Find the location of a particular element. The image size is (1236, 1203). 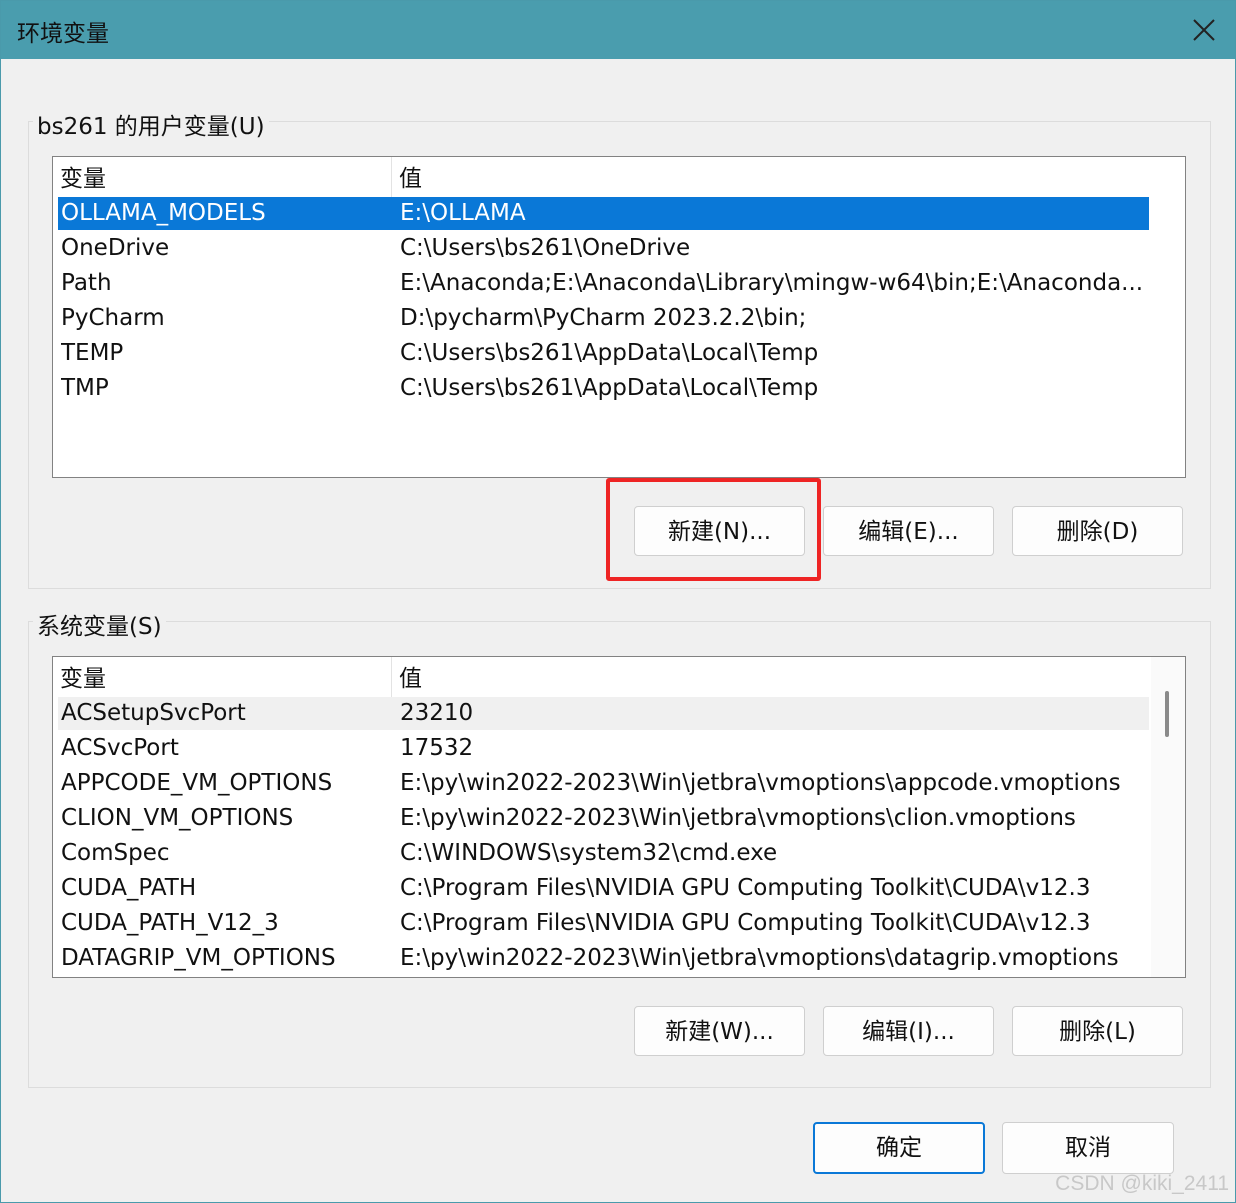

close-button is located at coordinates (1204, 30).